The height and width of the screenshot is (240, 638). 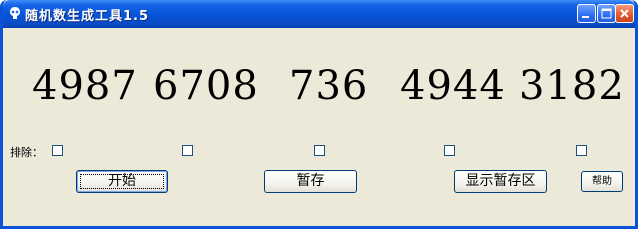 I want to click on show-store-button: 显示暂存区, so click(x=500, y=181).